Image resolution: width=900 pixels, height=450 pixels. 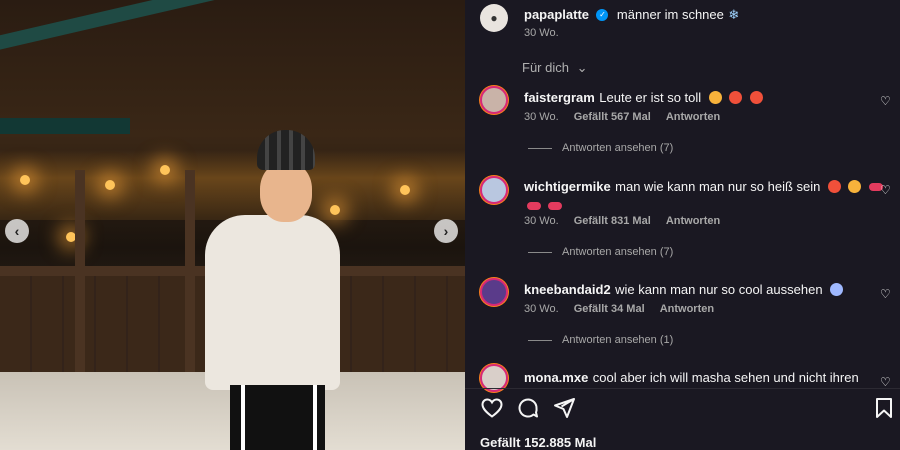 What do you see at coordinates (612, 221) in the screenshot?
I see `comment-likes: Gefällt 831 Mal` at bounding box center [612, 221].